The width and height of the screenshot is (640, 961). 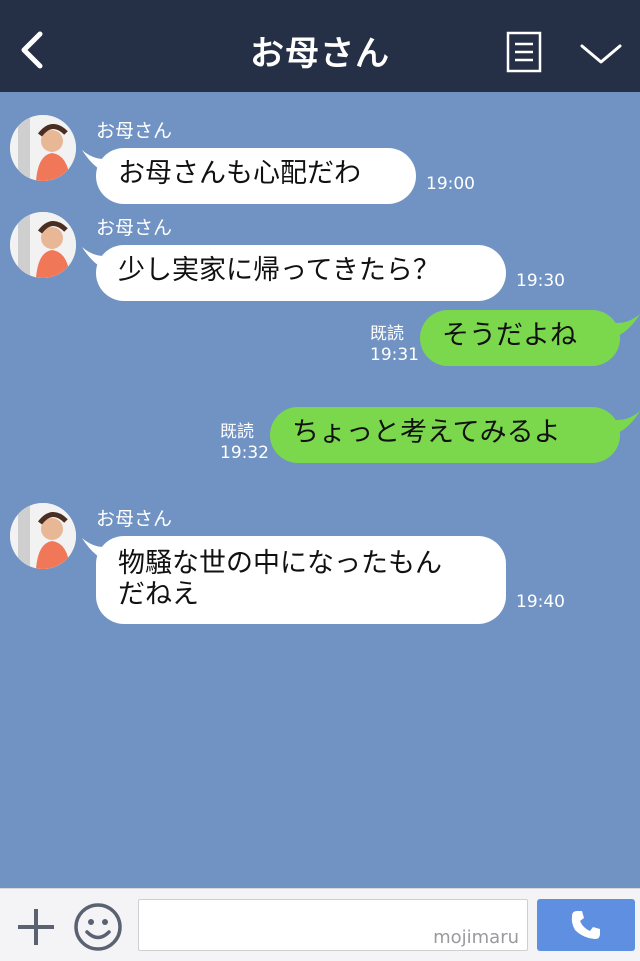 I want to click on message-line: 物騒な世の中になったもん, so click(x=280, y=563).